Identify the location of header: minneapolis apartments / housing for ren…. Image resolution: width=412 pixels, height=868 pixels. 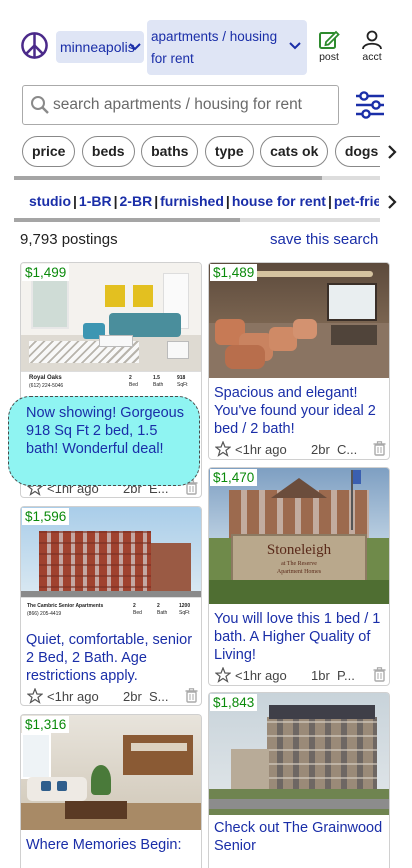
(206, 38).